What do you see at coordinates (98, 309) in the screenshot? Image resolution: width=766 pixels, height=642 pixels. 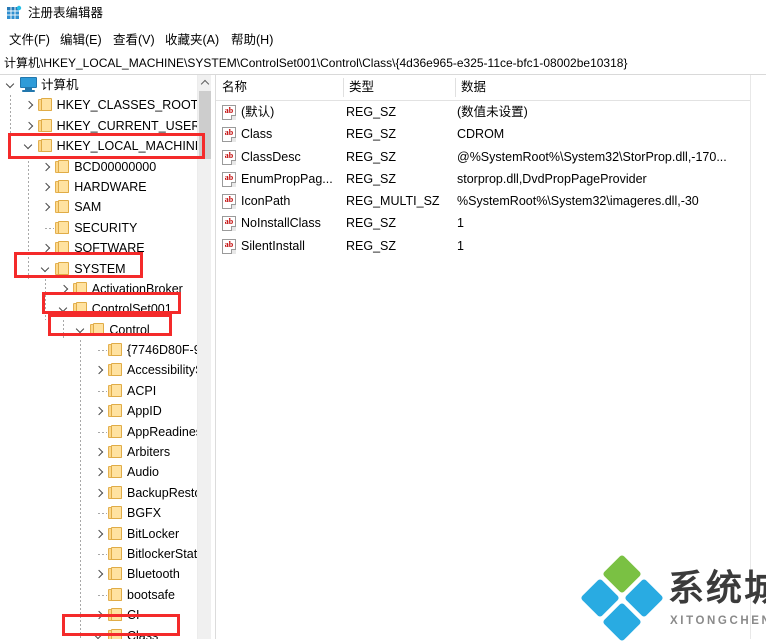 I see `tree-item-controlset001: ControlSet001` at bounding box center [98, 309].